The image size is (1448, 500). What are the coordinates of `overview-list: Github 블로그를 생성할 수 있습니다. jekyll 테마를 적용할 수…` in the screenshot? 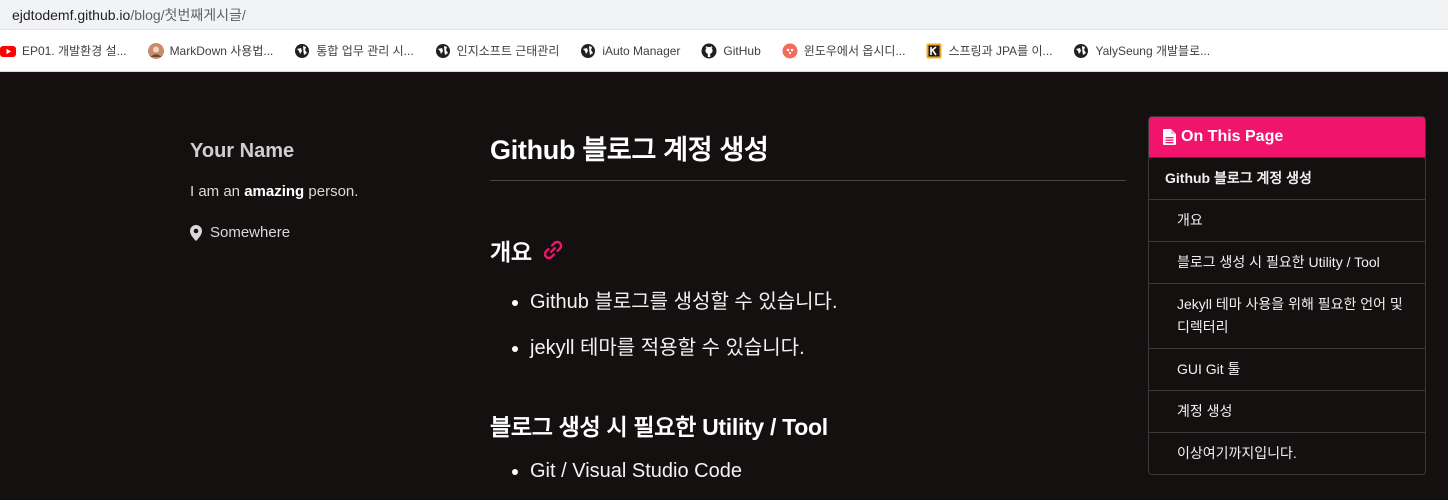 It's located at (808, 322).